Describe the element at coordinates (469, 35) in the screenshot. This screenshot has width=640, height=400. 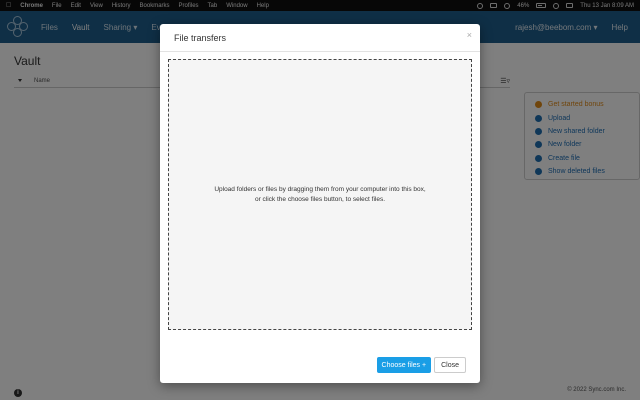
I see `close-icon: ×` at that location.